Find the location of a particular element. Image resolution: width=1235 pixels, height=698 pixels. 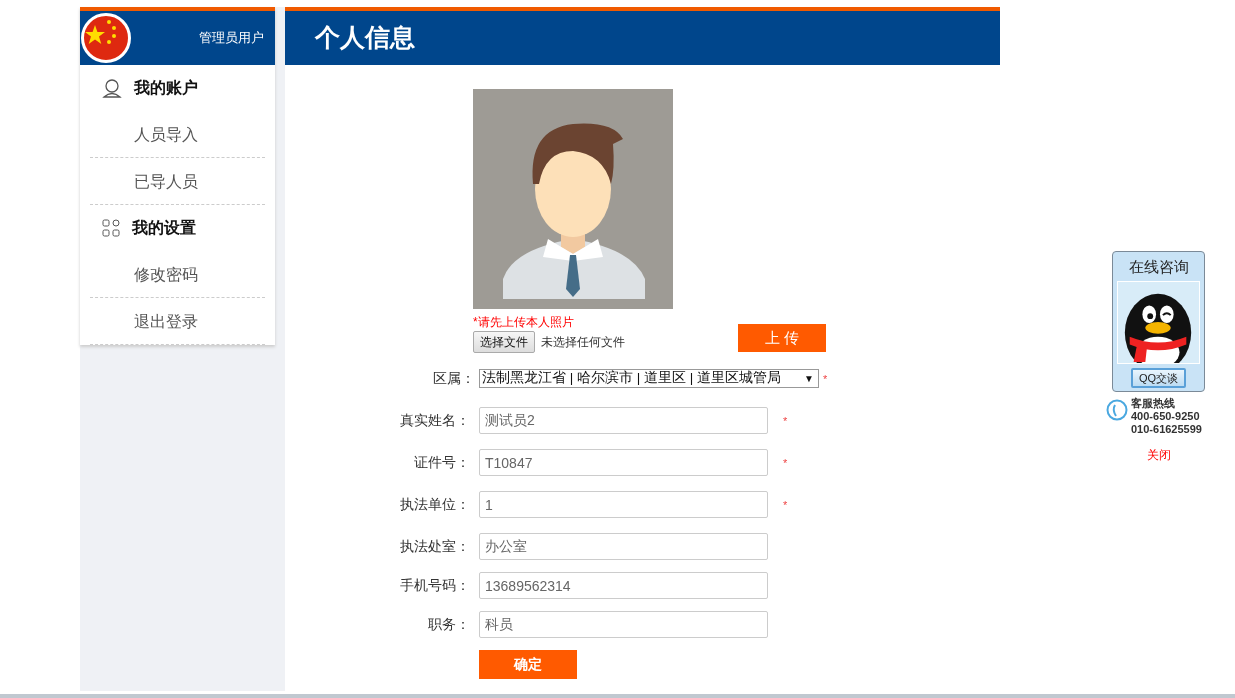

text-input-field: 测试员2 is located at coordinates (623, 420).